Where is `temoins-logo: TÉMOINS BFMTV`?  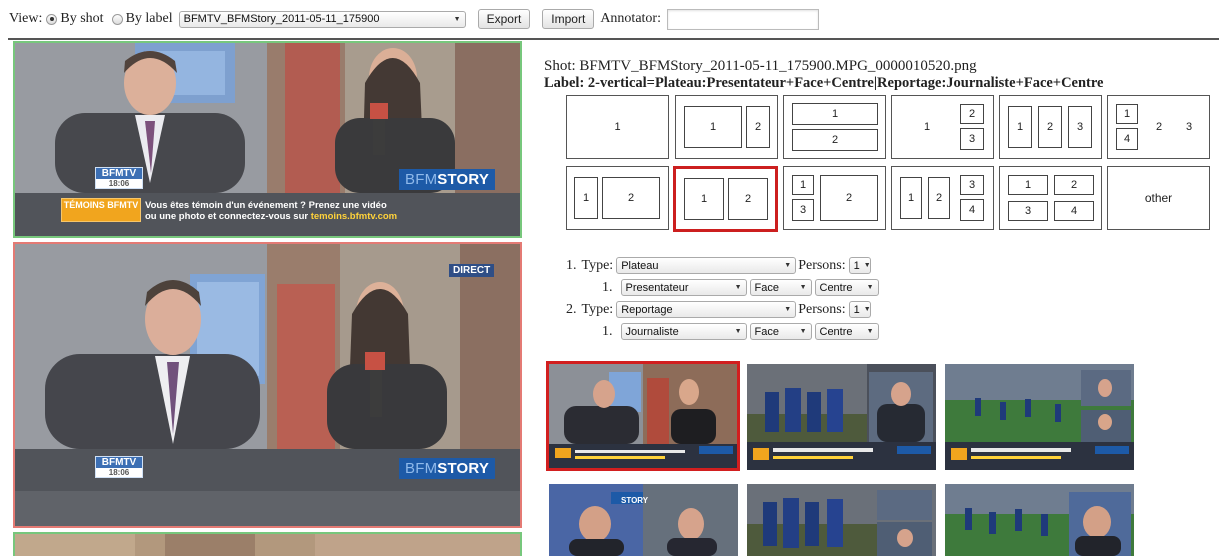 temoins-logo: TÉMOINS BFMTV is located at coordinates (101, 210).